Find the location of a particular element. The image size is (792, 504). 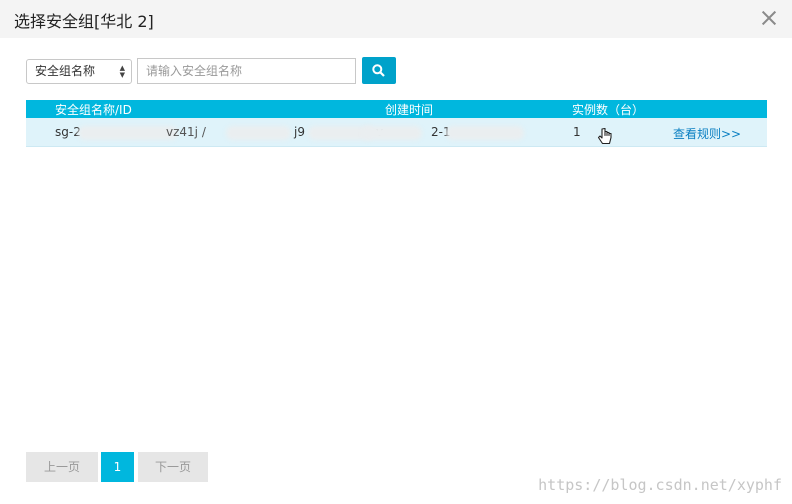

dialog-header: 选择安全组[华北 2] is located at coordinates (396, 19).